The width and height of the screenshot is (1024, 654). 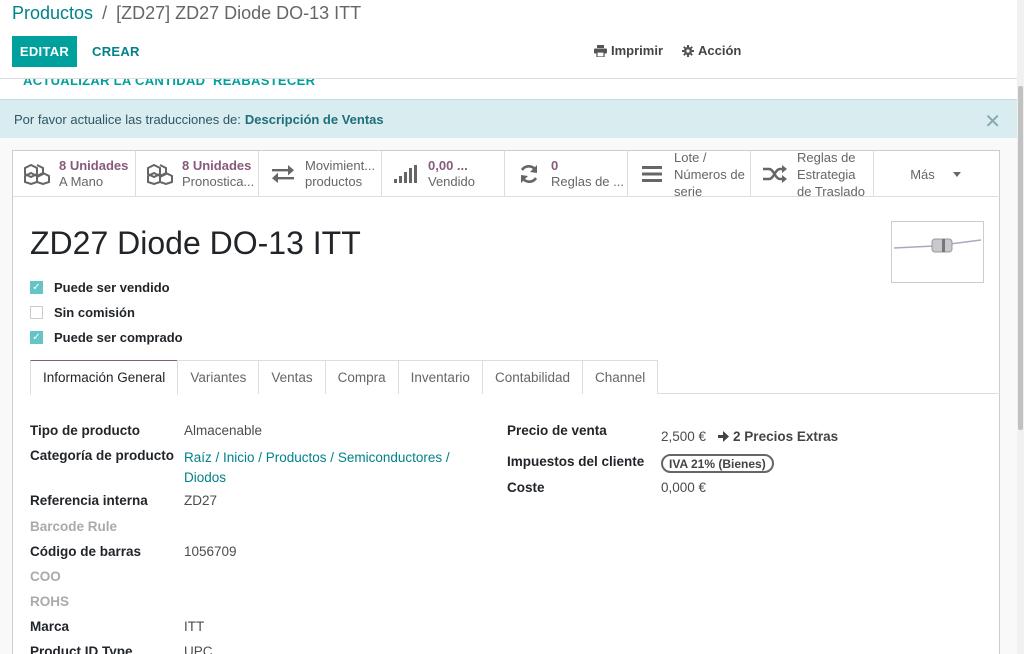 I want to click on product-moves-button: Movimient... productos, so click(x=320, y=174).